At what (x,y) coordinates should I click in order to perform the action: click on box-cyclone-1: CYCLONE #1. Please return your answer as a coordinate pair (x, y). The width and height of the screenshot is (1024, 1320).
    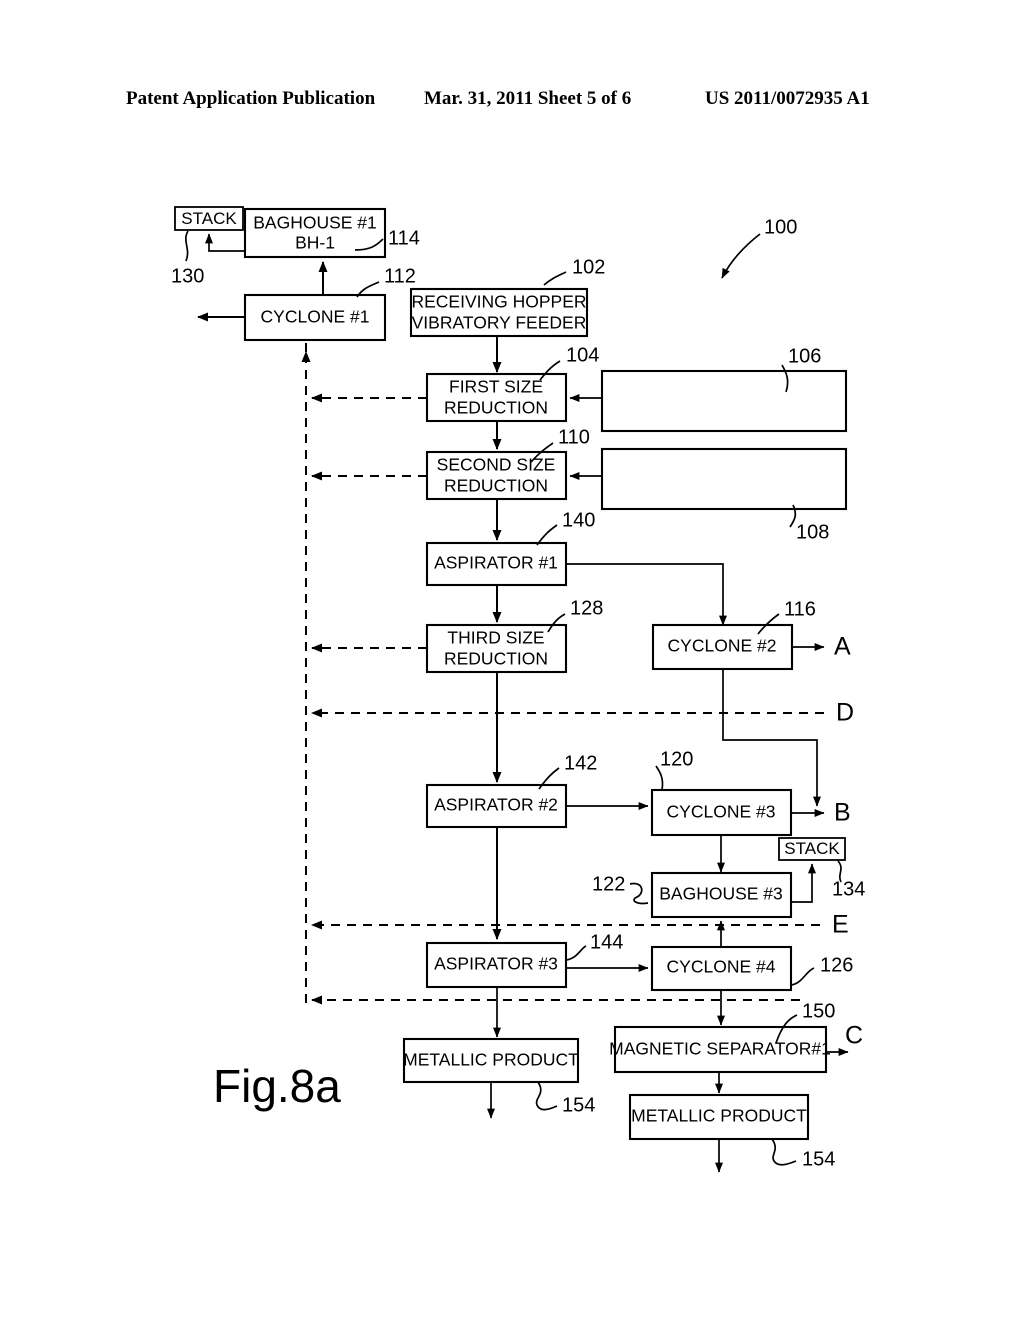
    Looking at the image, I should click on (315, 317).